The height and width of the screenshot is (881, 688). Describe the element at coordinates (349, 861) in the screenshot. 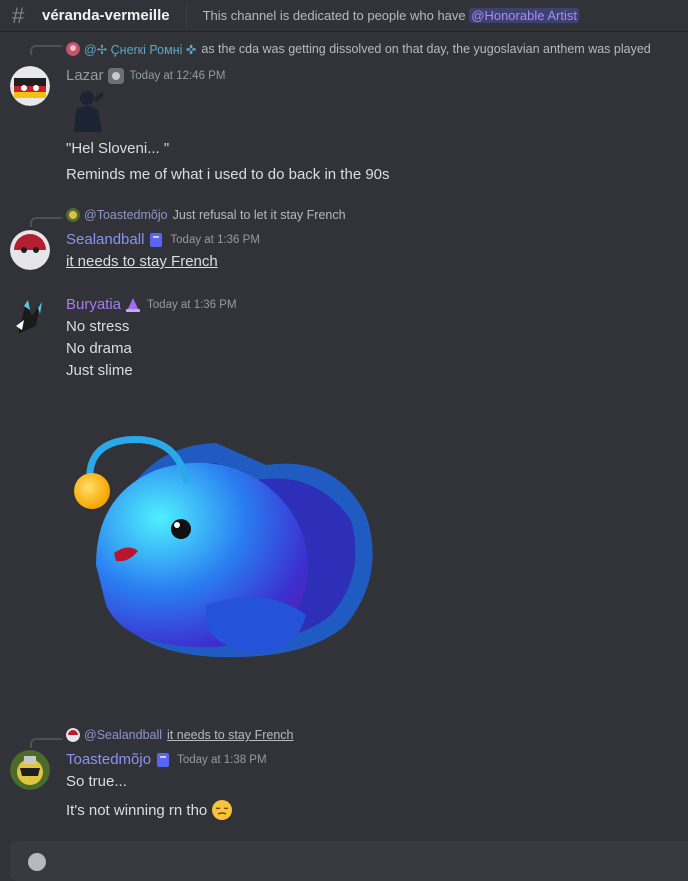

I see `message-composer` at that location.